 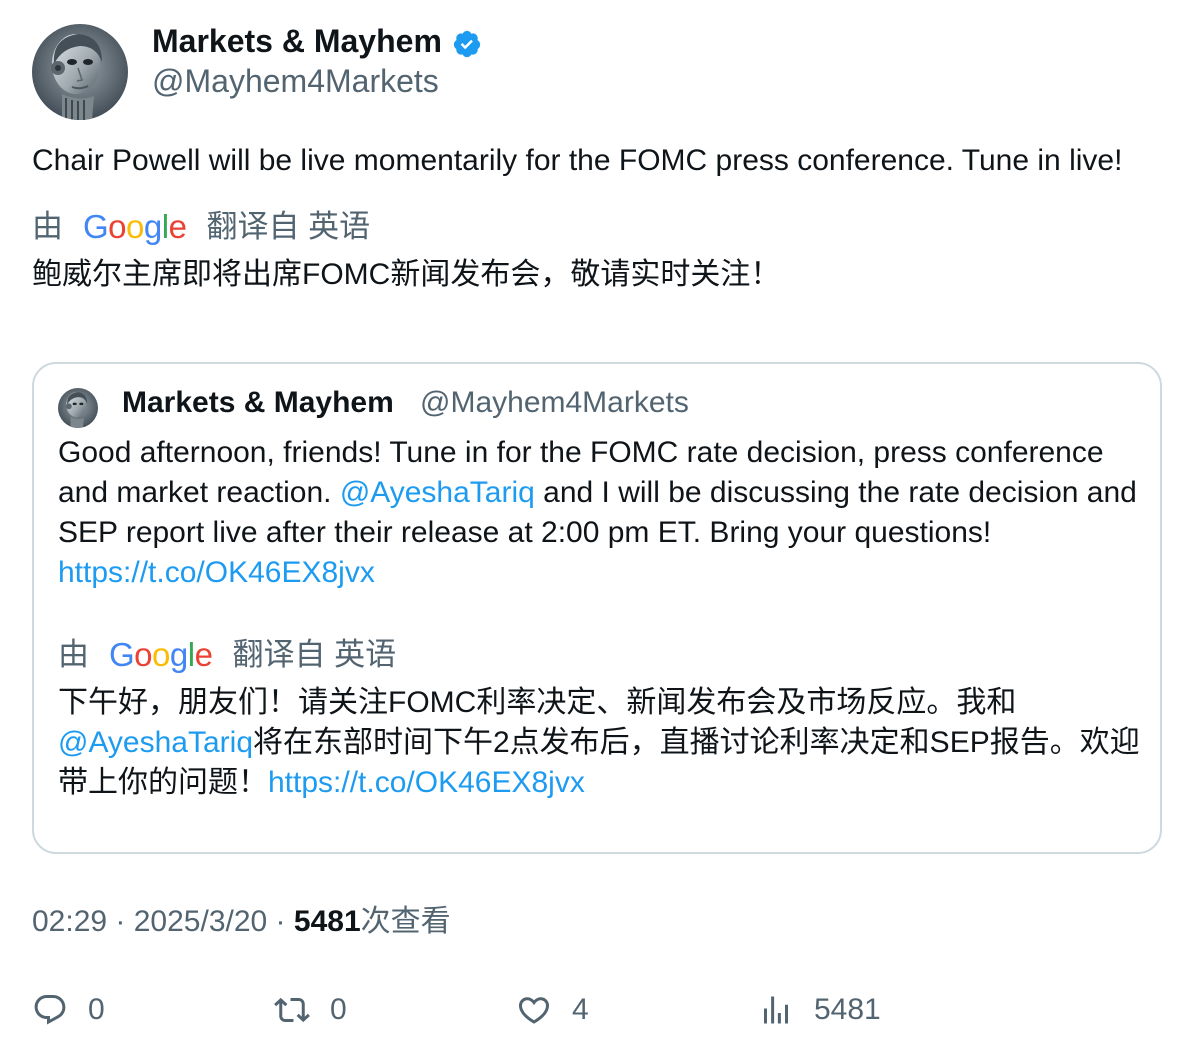 I want to click on like-button: 4, so click(x=552, y=1010).